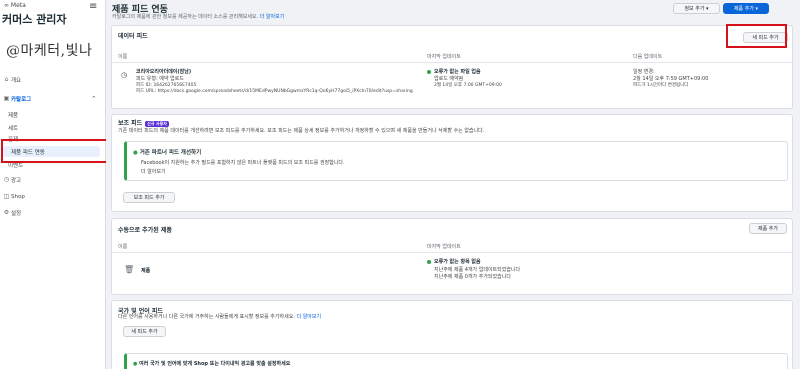 The width and height of the screenshot is (800, 369). I want to click on manual-row-name: 제품, so click(145, 270).